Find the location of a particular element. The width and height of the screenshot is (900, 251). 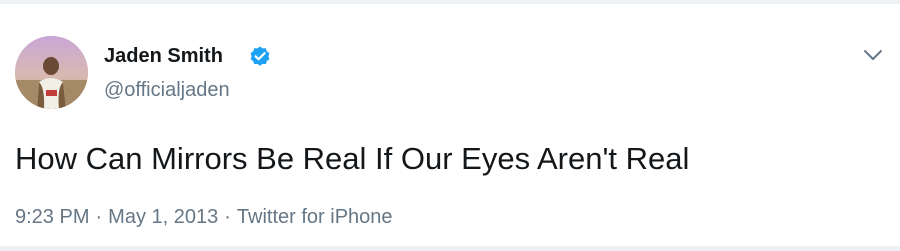

tweet-source: Twitter for iPhone is located at coordinates (315, 217).